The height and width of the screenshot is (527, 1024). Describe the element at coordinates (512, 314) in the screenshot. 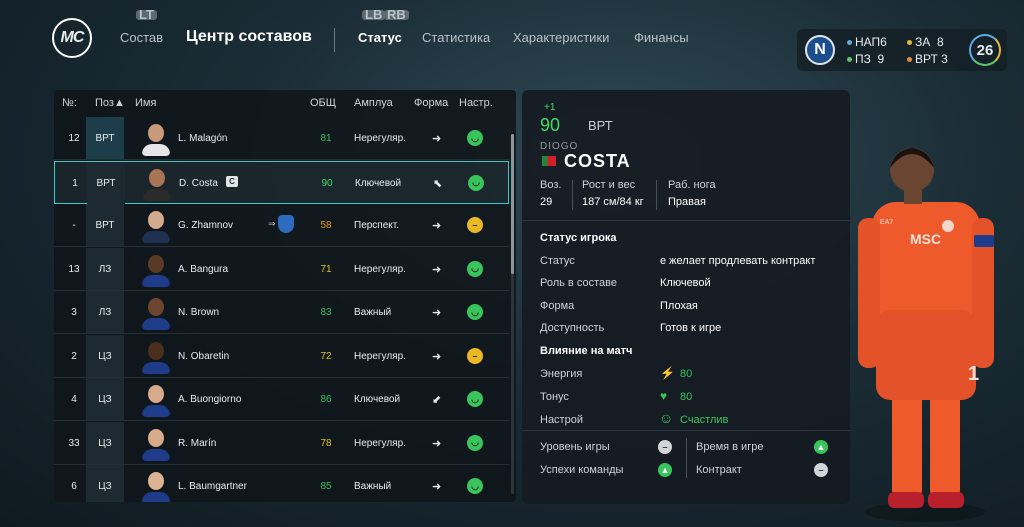

I see `table-scrollbar` at that location.